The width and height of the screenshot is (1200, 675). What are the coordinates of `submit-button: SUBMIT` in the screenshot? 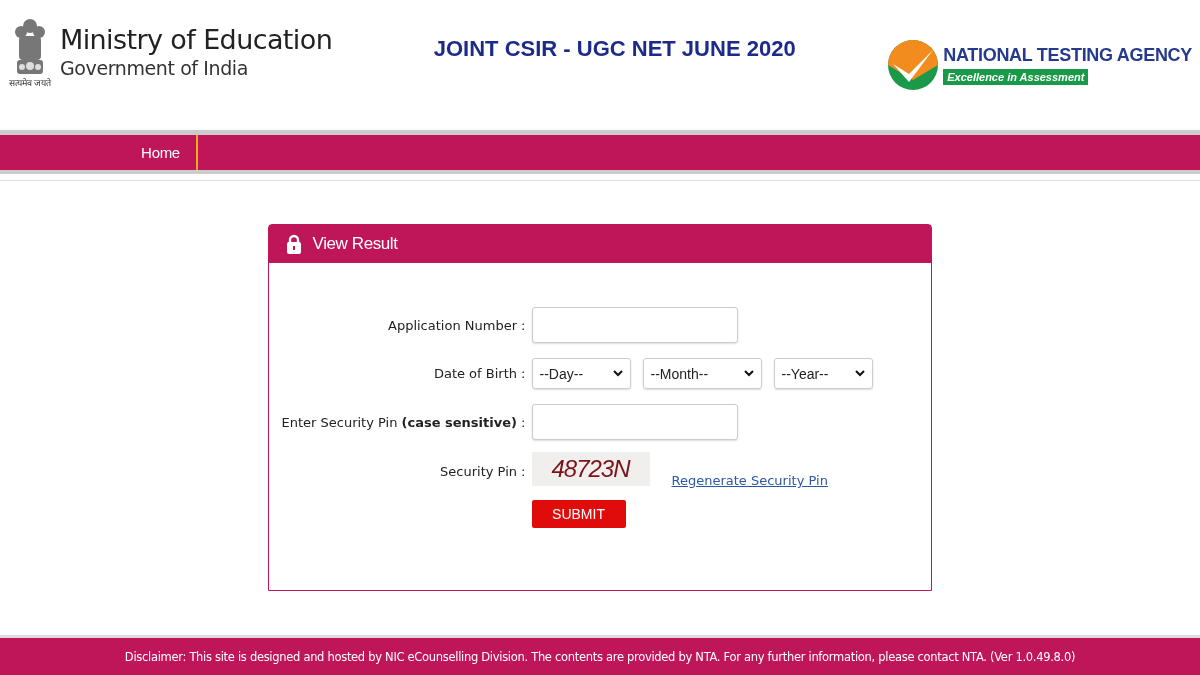 It's located at (578, 514).